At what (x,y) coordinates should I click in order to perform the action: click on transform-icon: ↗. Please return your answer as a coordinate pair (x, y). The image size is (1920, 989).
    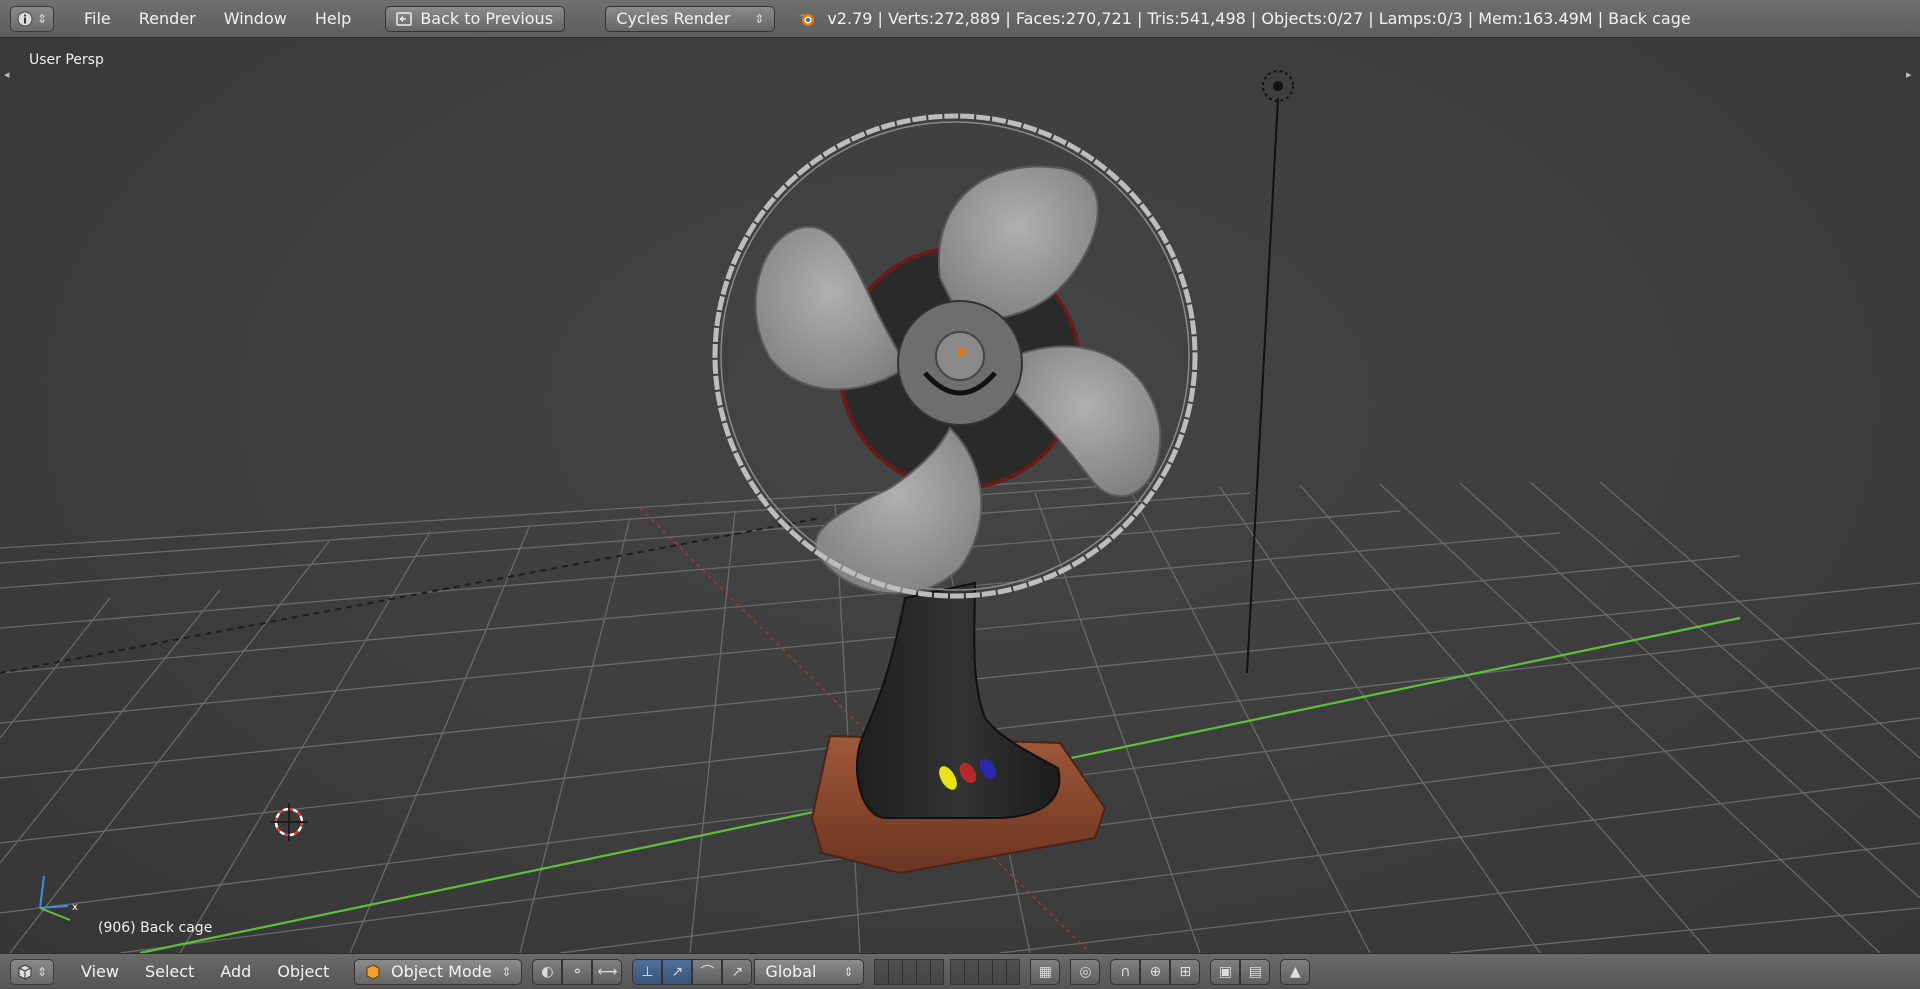
    Looking at the image, I should click on (737, 971).